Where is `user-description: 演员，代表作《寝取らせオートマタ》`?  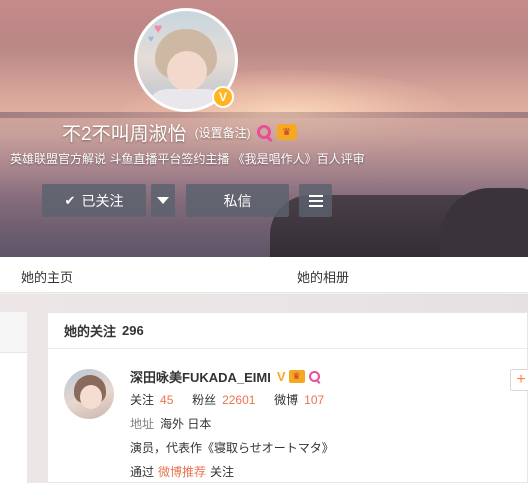
user-description: 演员，代表作《寝取らせオートマタ》 is located at coordinates (232, 448).